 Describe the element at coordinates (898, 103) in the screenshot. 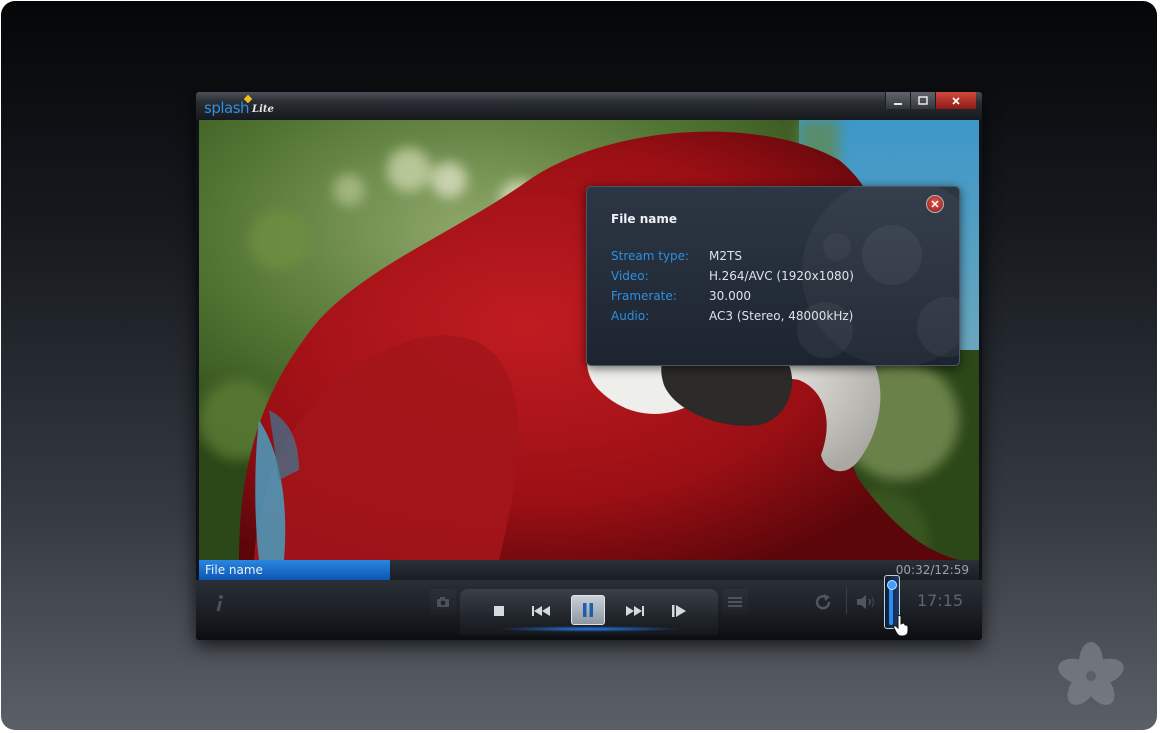

I see `minimize-icon` at that location.